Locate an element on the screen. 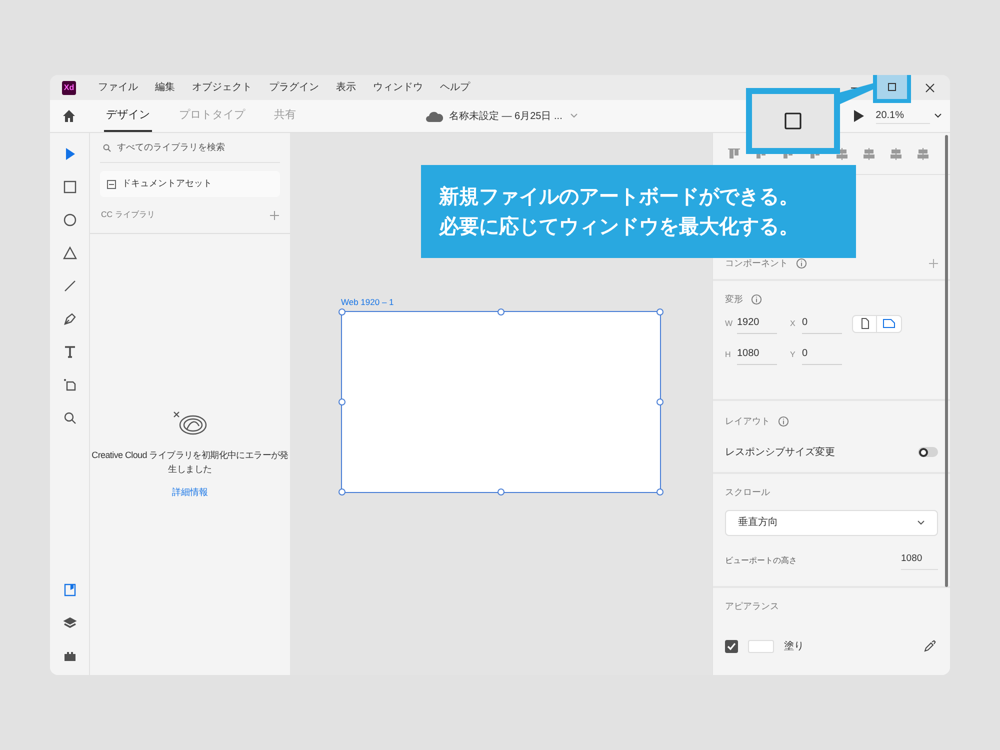  responsive-label: レスポンシブサイズ変更 is located at coordinates (780, 453).